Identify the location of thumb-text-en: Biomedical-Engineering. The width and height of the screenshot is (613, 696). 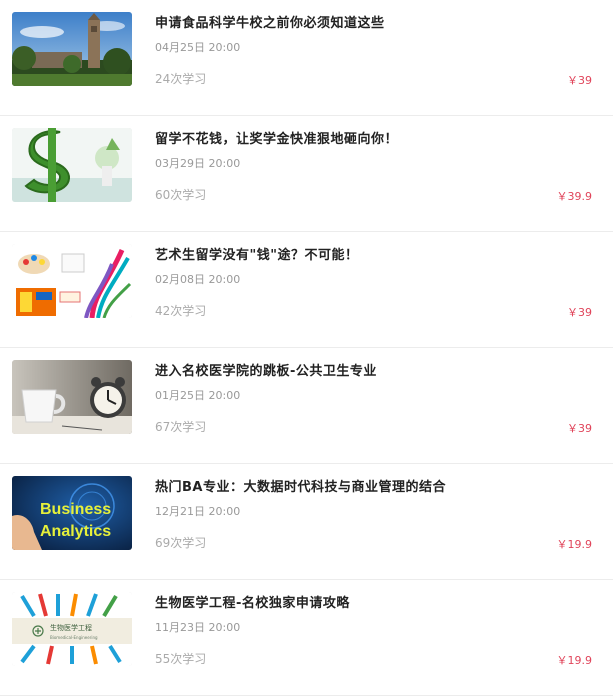
(74, 637).